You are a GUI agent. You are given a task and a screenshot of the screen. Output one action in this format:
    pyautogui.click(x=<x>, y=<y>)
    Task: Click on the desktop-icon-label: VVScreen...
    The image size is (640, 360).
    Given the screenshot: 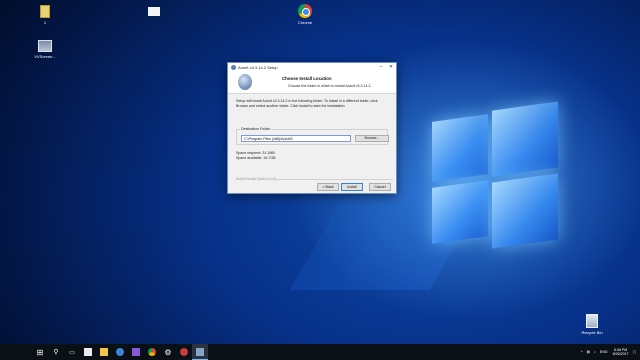 What is the action you would take?
    pyautogui.click(x=45, y=56)
    